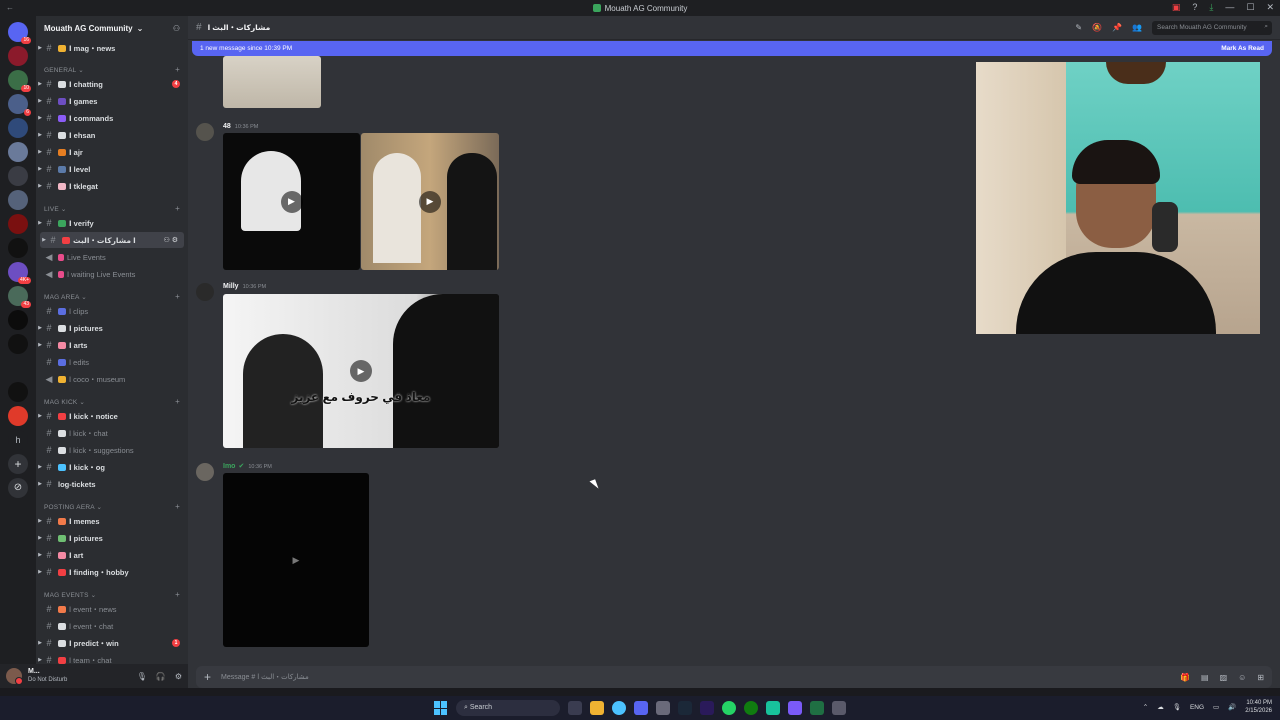 The height and width of the screenshot is (720, 1280). What do you see at coordinates (19, 81) in the screenshot?
I see `server-icon: 10` at bounding box center [19, 81].